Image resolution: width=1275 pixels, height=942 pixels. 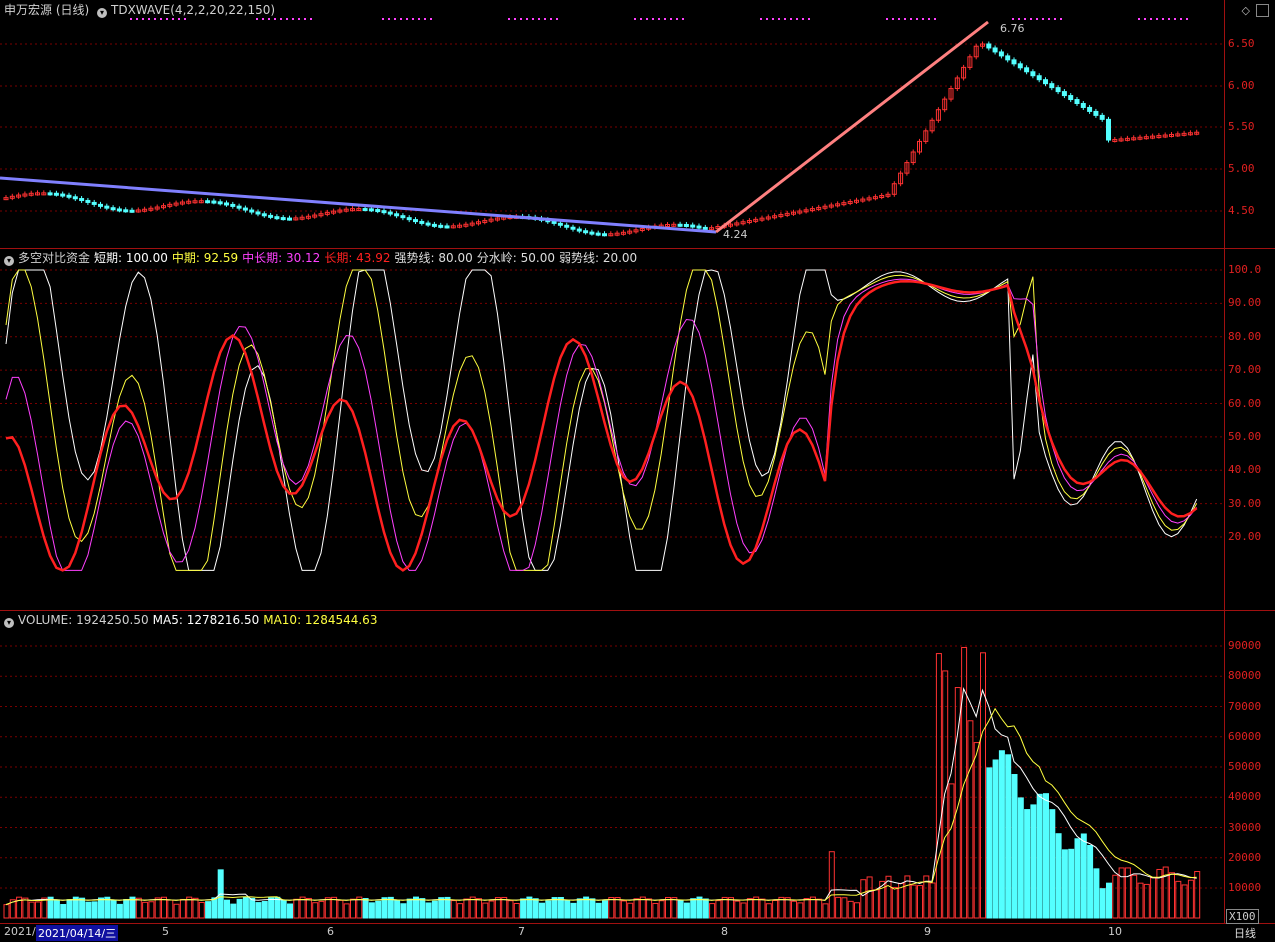 I want to click on diamond-icon: ◇, so click(x=1246, y=10).